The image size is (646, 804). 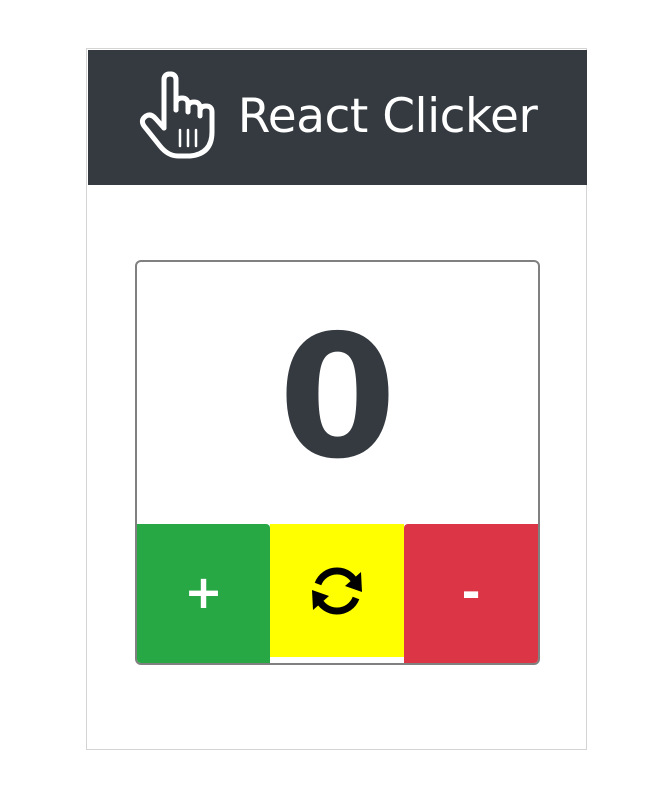 I want to click on increment-label: +, so click(x=203, y=591).